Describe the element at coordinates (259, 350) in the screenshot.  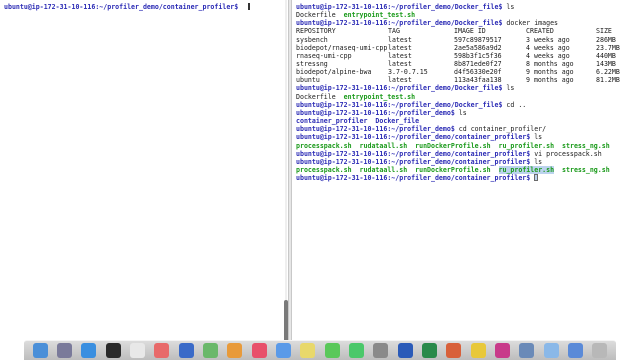
I see `music-icon` at that location.